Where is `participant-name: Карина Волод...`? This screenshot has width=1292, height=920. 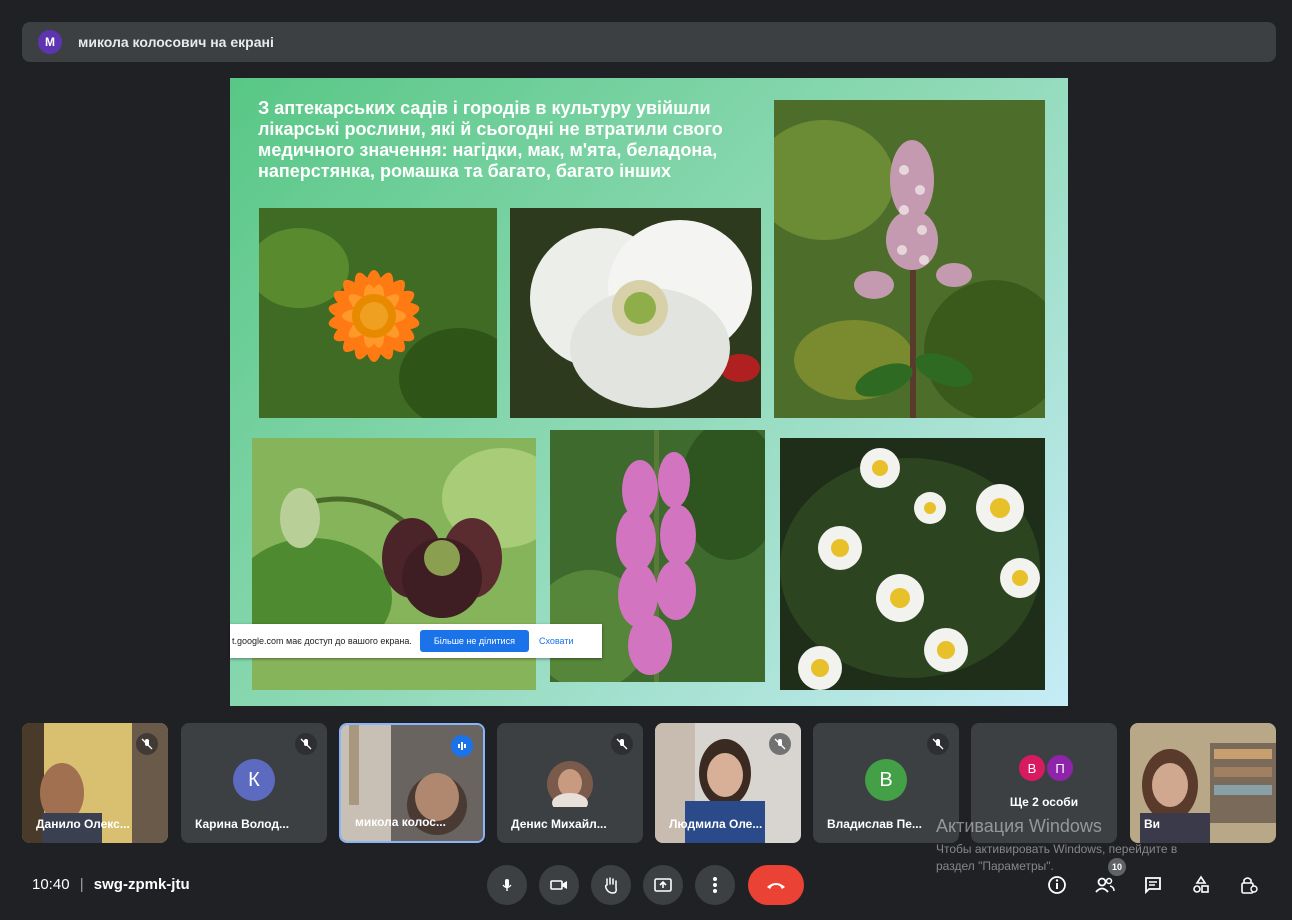 participant-name: Карина Волод... is located at coordinates (242, 824).